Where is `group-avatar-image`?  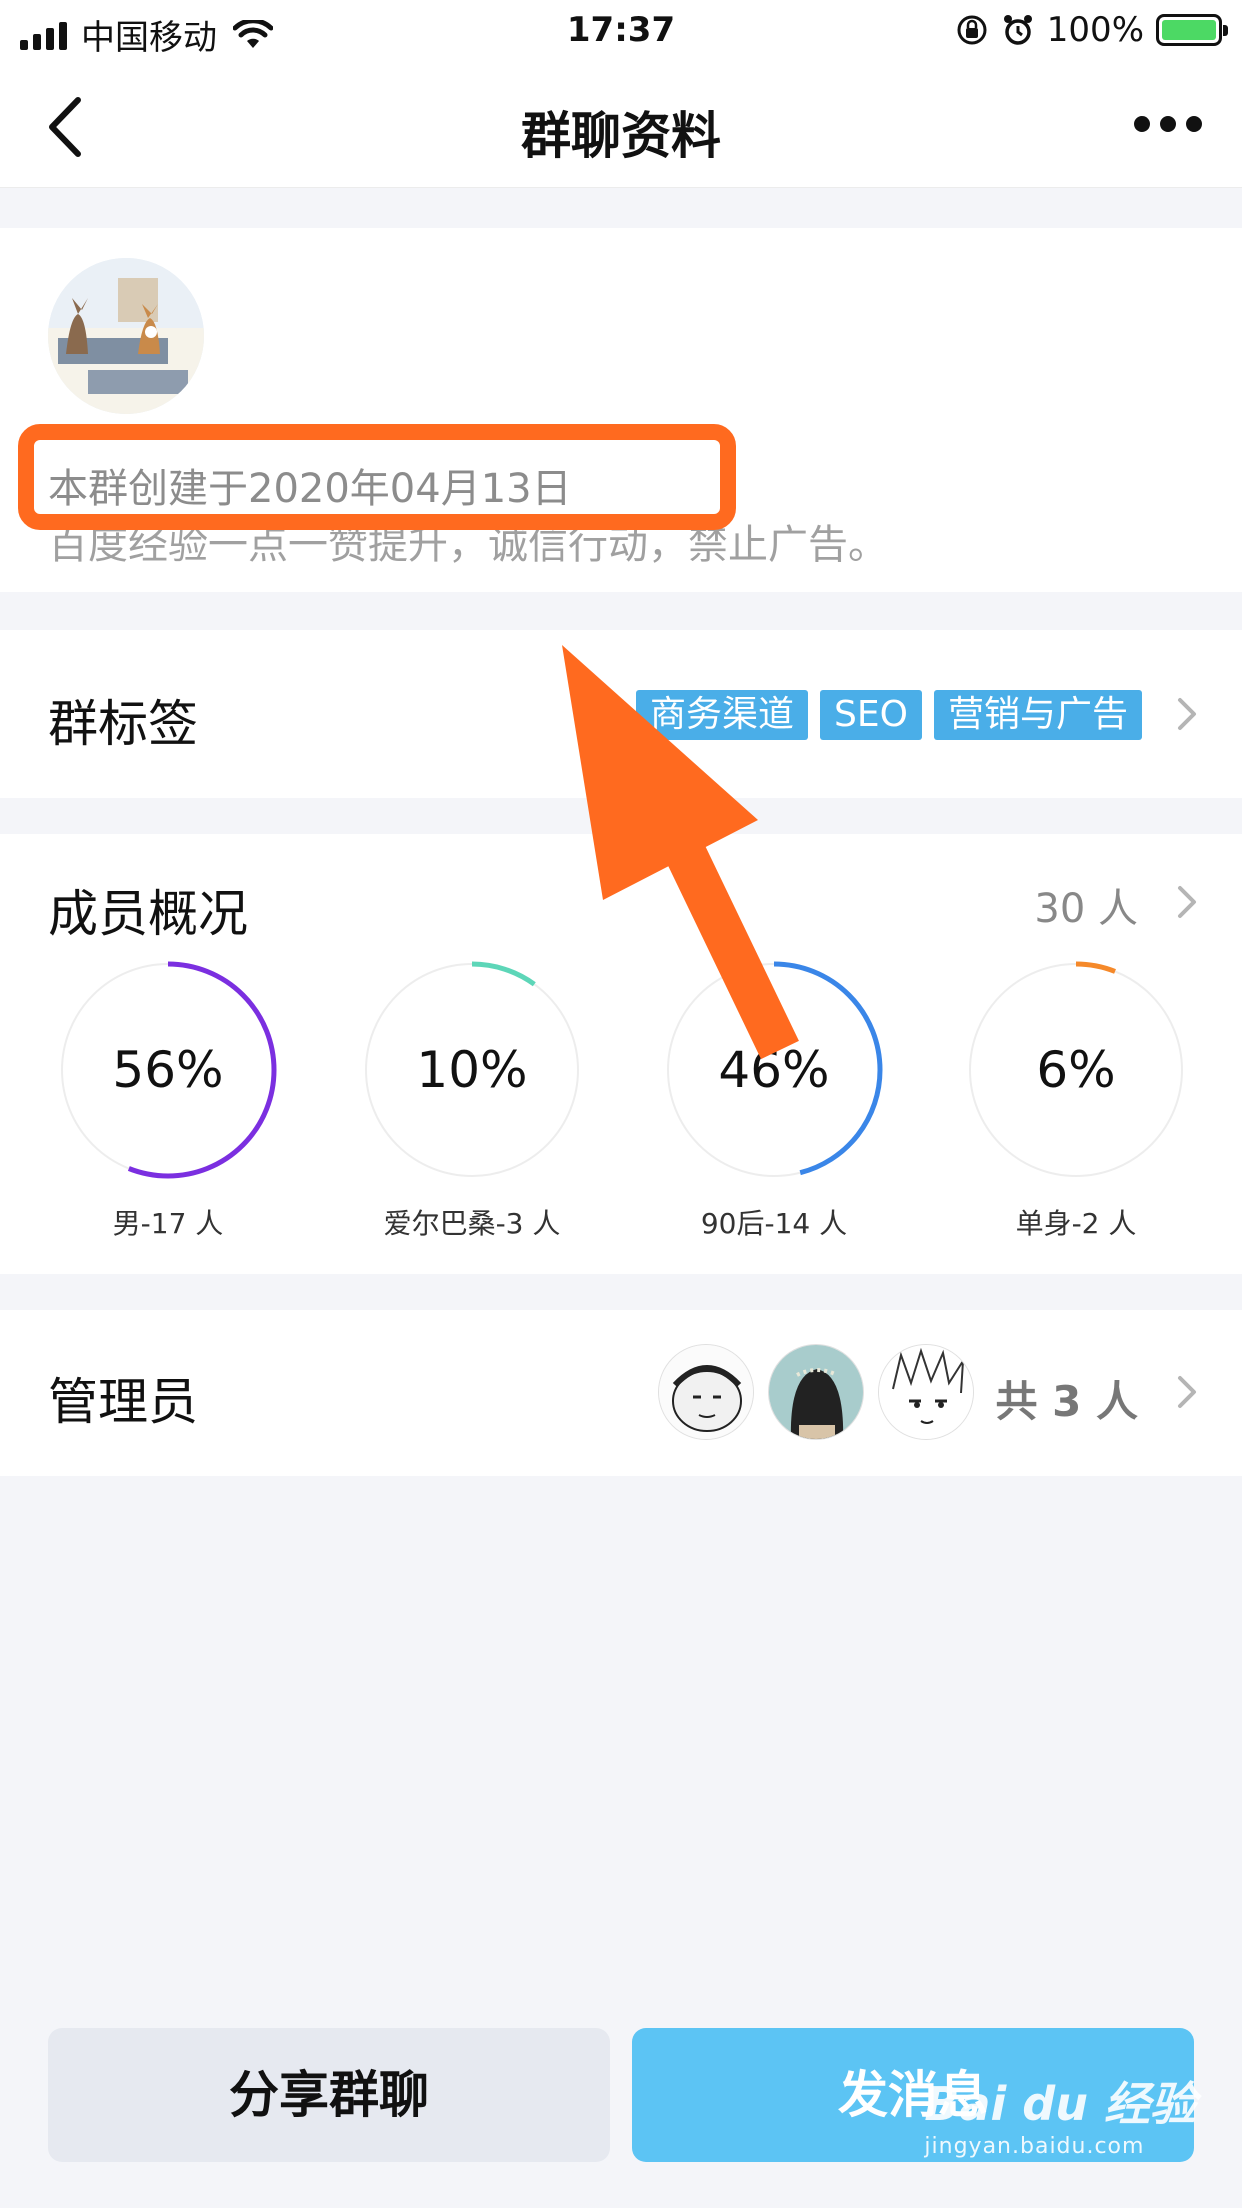 group-avatar-image is located at coordinates (126, 336).